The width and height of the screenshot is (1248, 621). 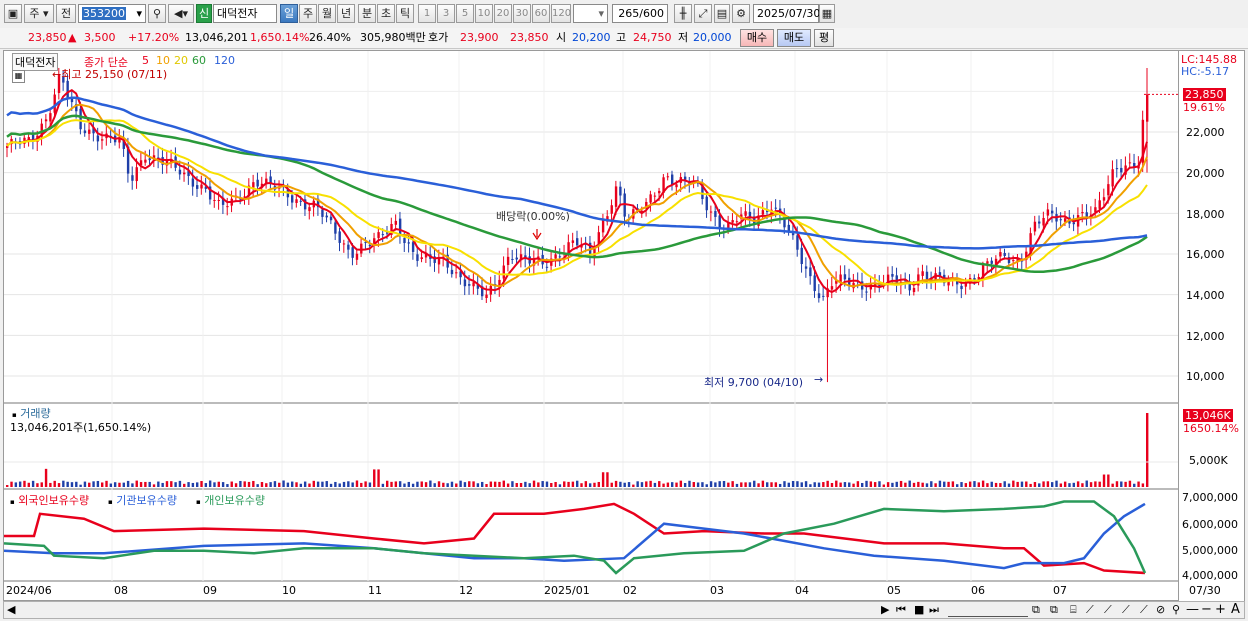 What do you see at coordinates (1144, 610) in the screenshot?
I see `draw-line4-icon: ⟋` at bounding box center [1144, 610].